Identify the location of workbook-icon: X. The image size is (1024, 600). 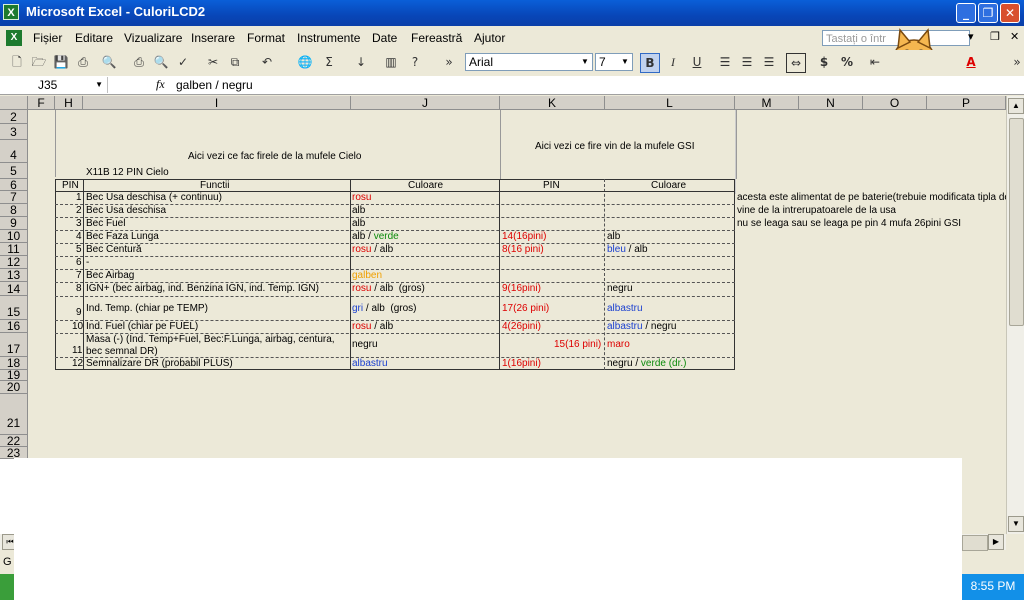
(14, 38).